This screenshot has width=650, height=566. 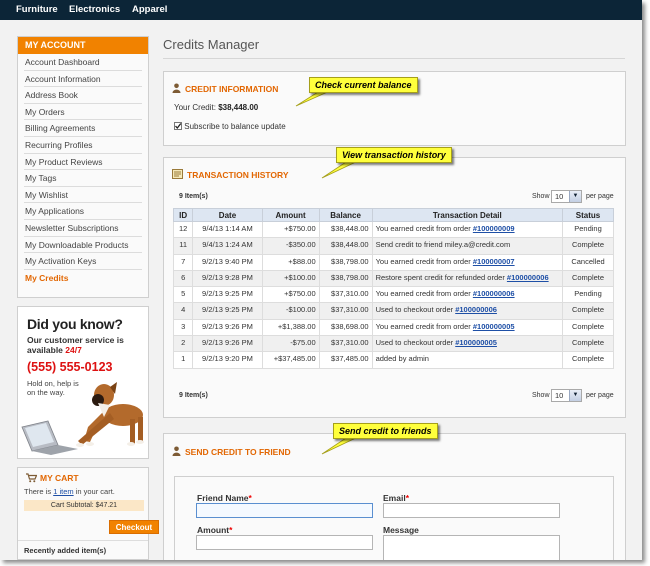 I want to click on account-menu-item: Account Dashboard, so click(x=83, y=62).